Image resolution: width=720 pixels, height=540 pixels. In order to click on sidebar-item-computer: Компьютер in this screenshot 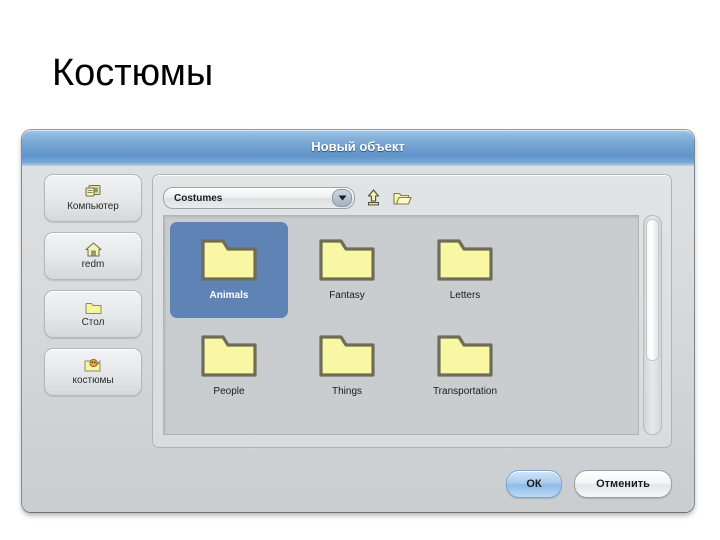, I will do `click(93, 198)`.